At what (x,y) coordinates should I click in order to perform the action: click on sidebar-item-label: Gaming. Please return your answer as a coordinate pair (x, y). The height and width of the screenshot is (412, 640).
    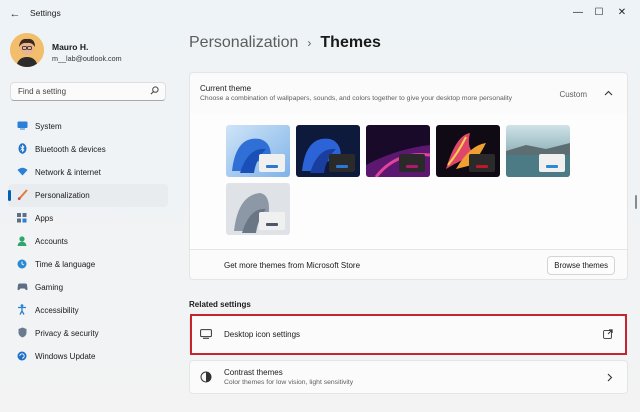
    Looking at the image, I should click on (49, 287).